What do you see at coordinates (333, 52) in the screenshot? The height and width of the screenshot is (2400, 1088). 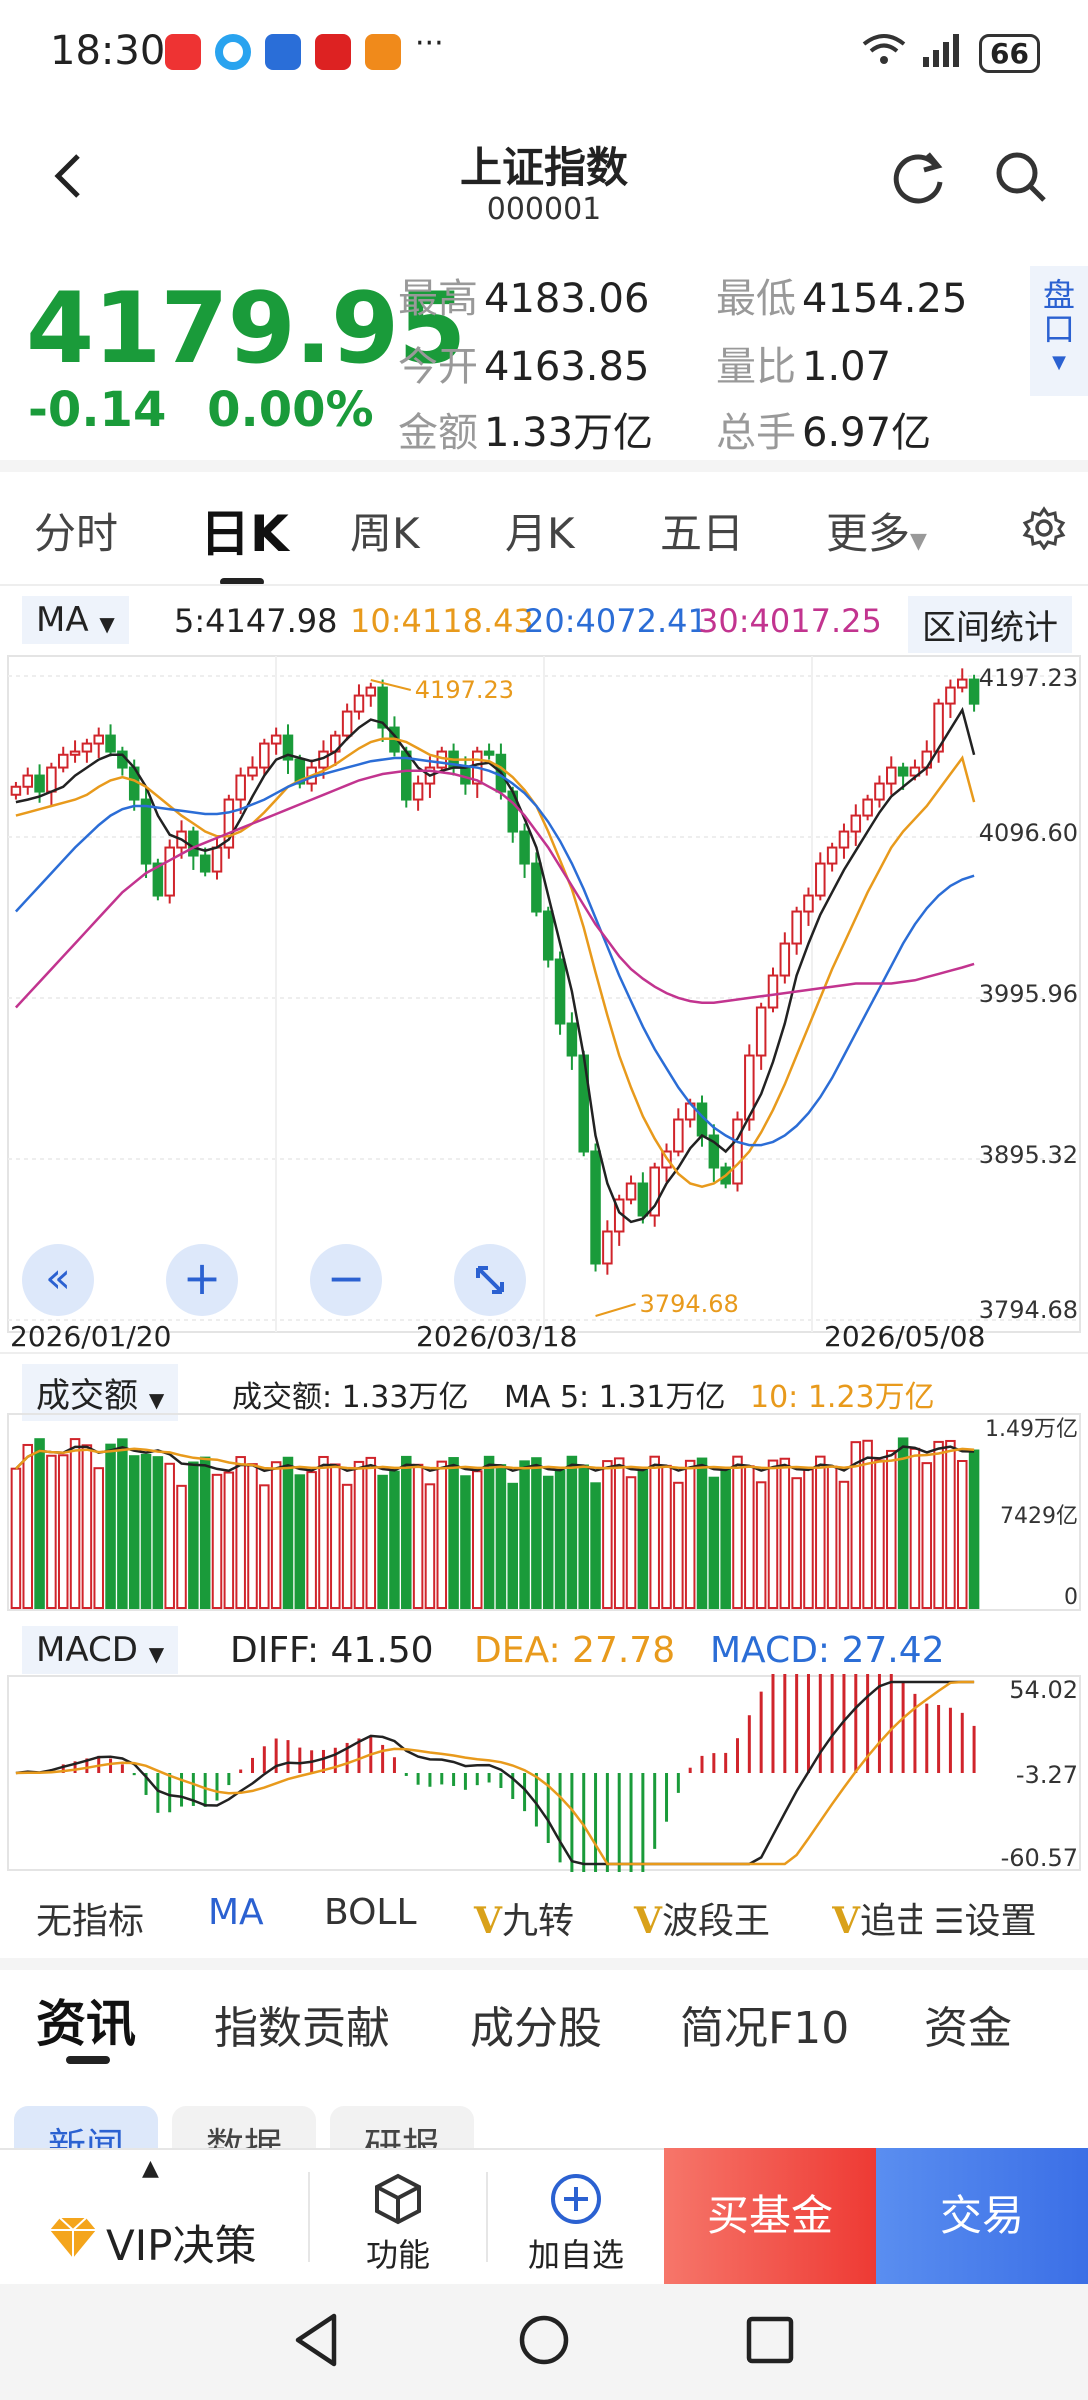 I see `app-notification-icon` at bounding box center [333, 52].